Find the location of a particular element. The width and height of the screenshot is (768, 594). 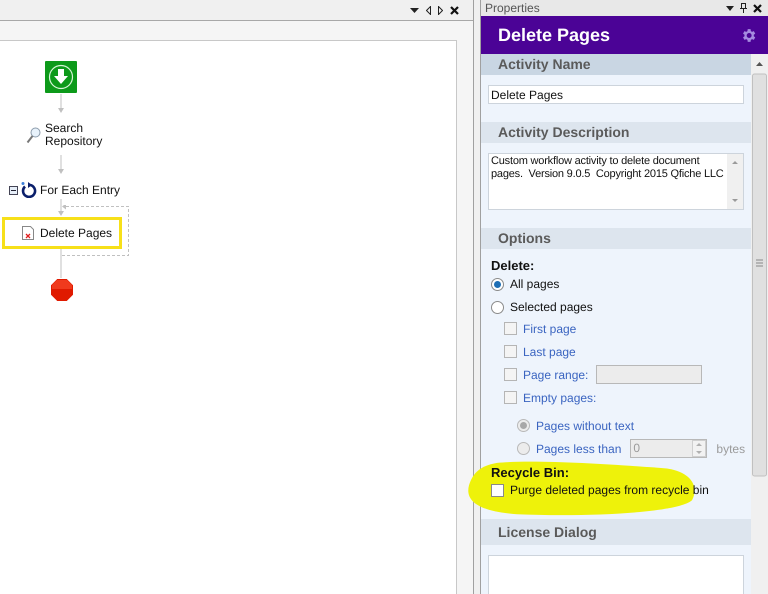

stop-node-icon is located at coordinates (62, 290).